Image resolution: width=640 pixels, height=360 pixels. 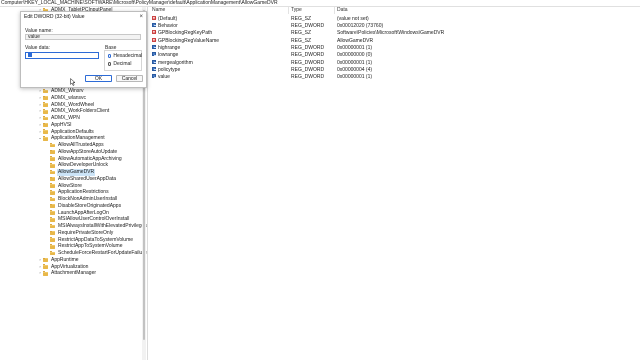 I want to click on value-data-cell: 0x00012020 (73760), so click(x=360, y=25).